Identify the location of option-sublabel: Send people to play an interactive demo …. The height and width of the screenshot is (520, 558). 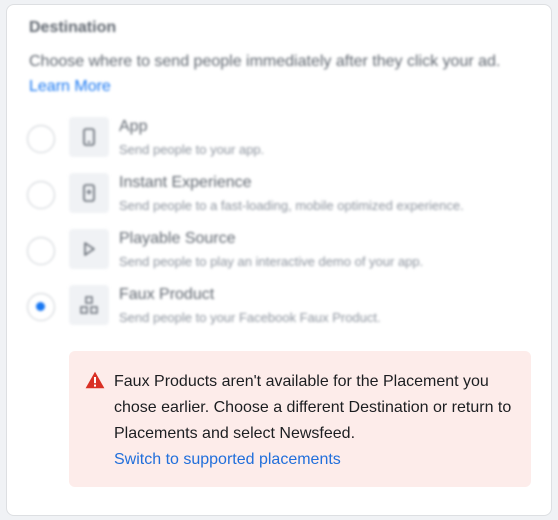
(271, 261).